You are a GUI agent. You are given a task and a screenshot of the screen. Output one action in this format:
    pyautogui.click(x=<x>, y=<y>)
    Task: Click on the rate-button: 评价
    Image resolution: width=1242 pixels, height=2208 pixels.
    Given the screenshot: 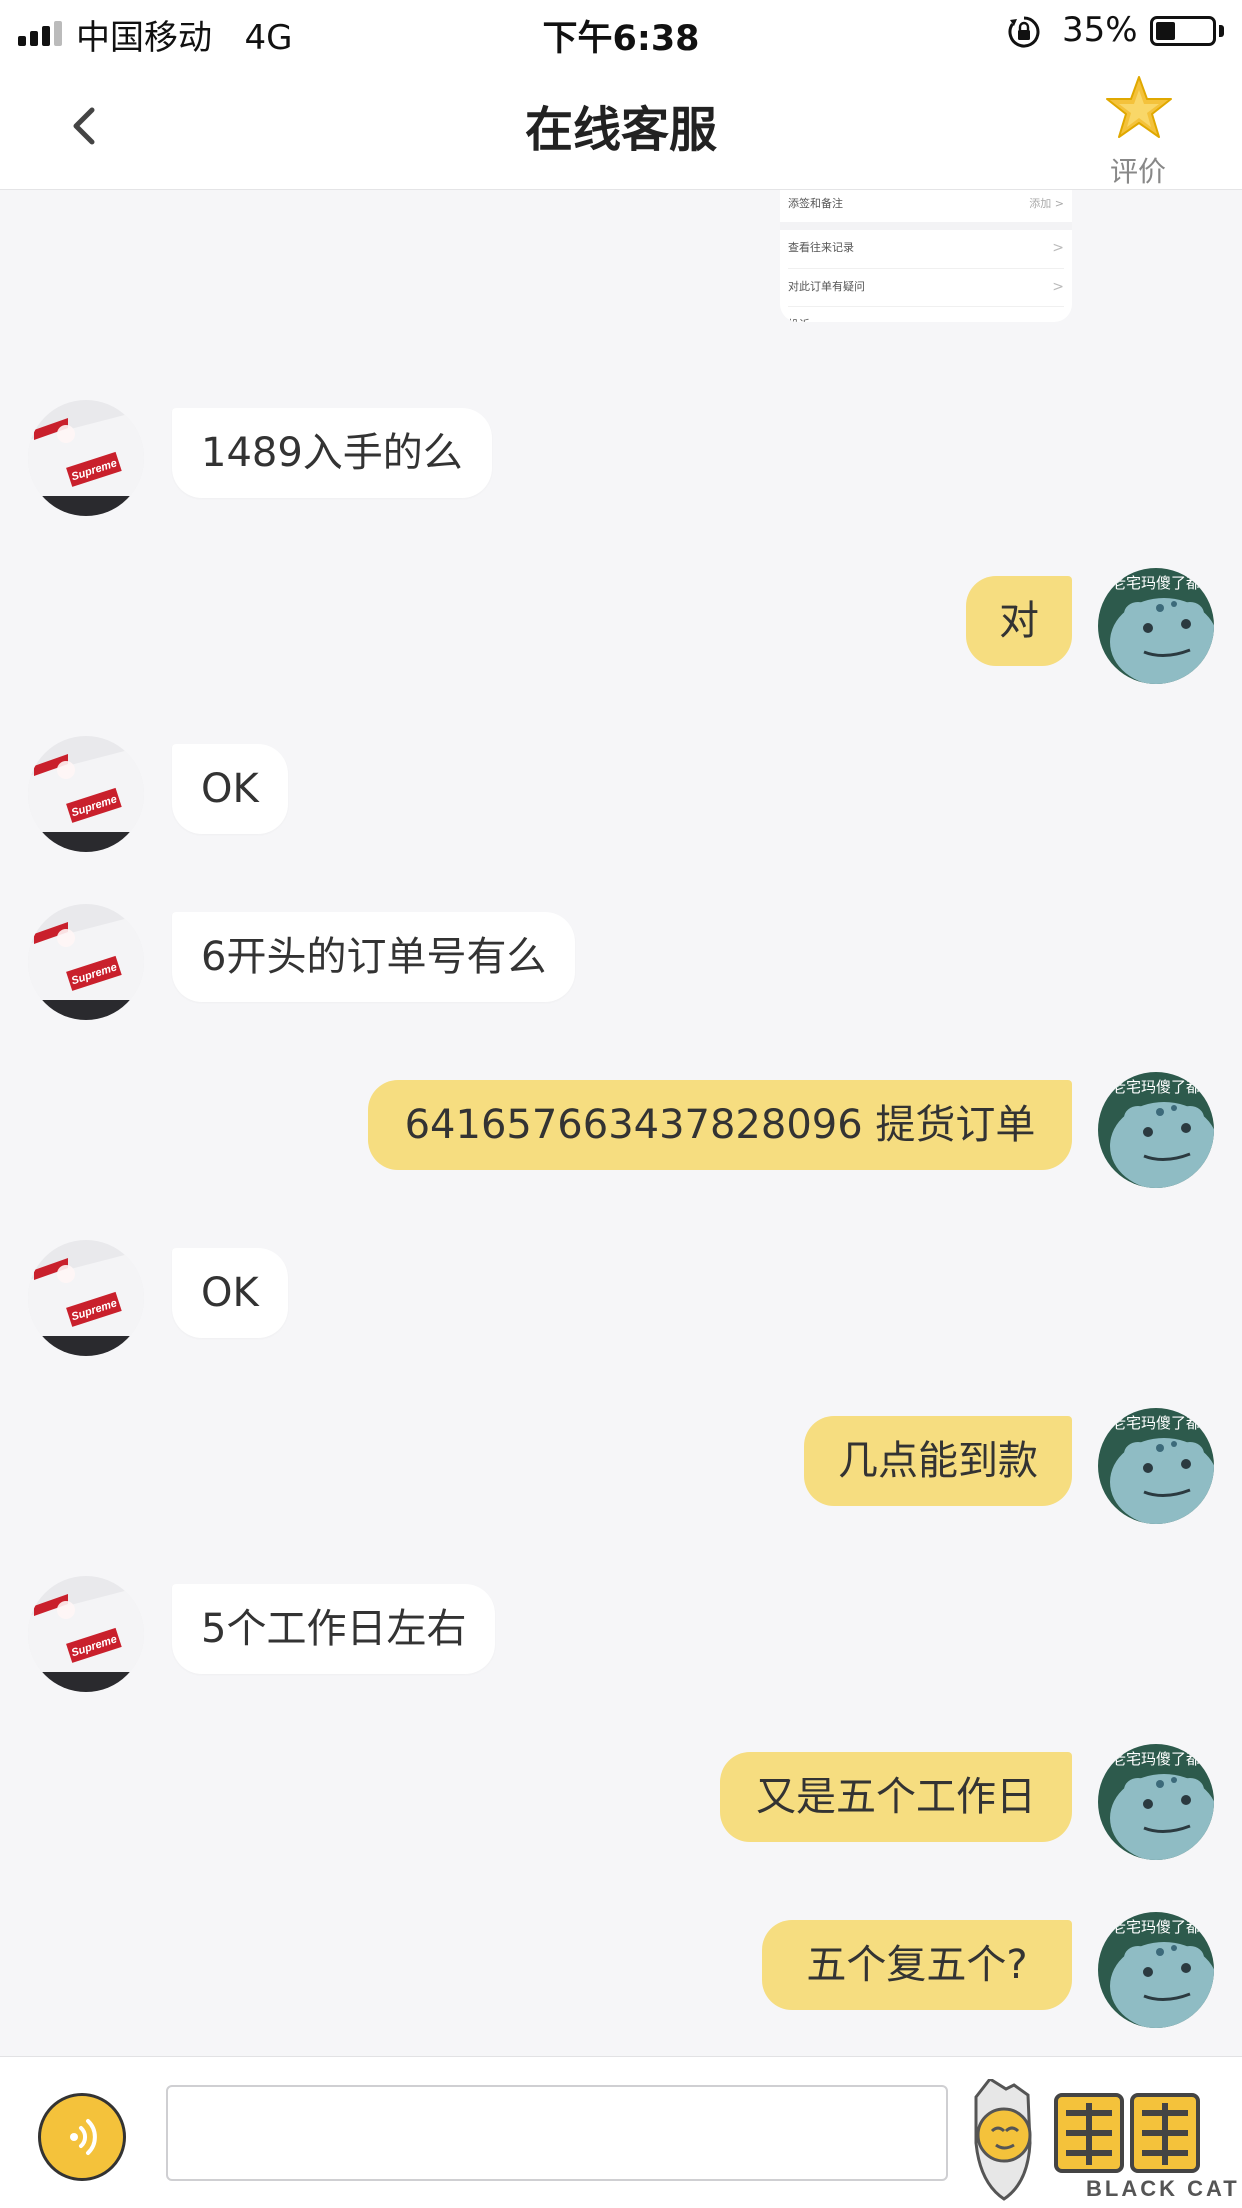 What is the action you would take?
    pyautogui.click(x=1138, y=130)
    